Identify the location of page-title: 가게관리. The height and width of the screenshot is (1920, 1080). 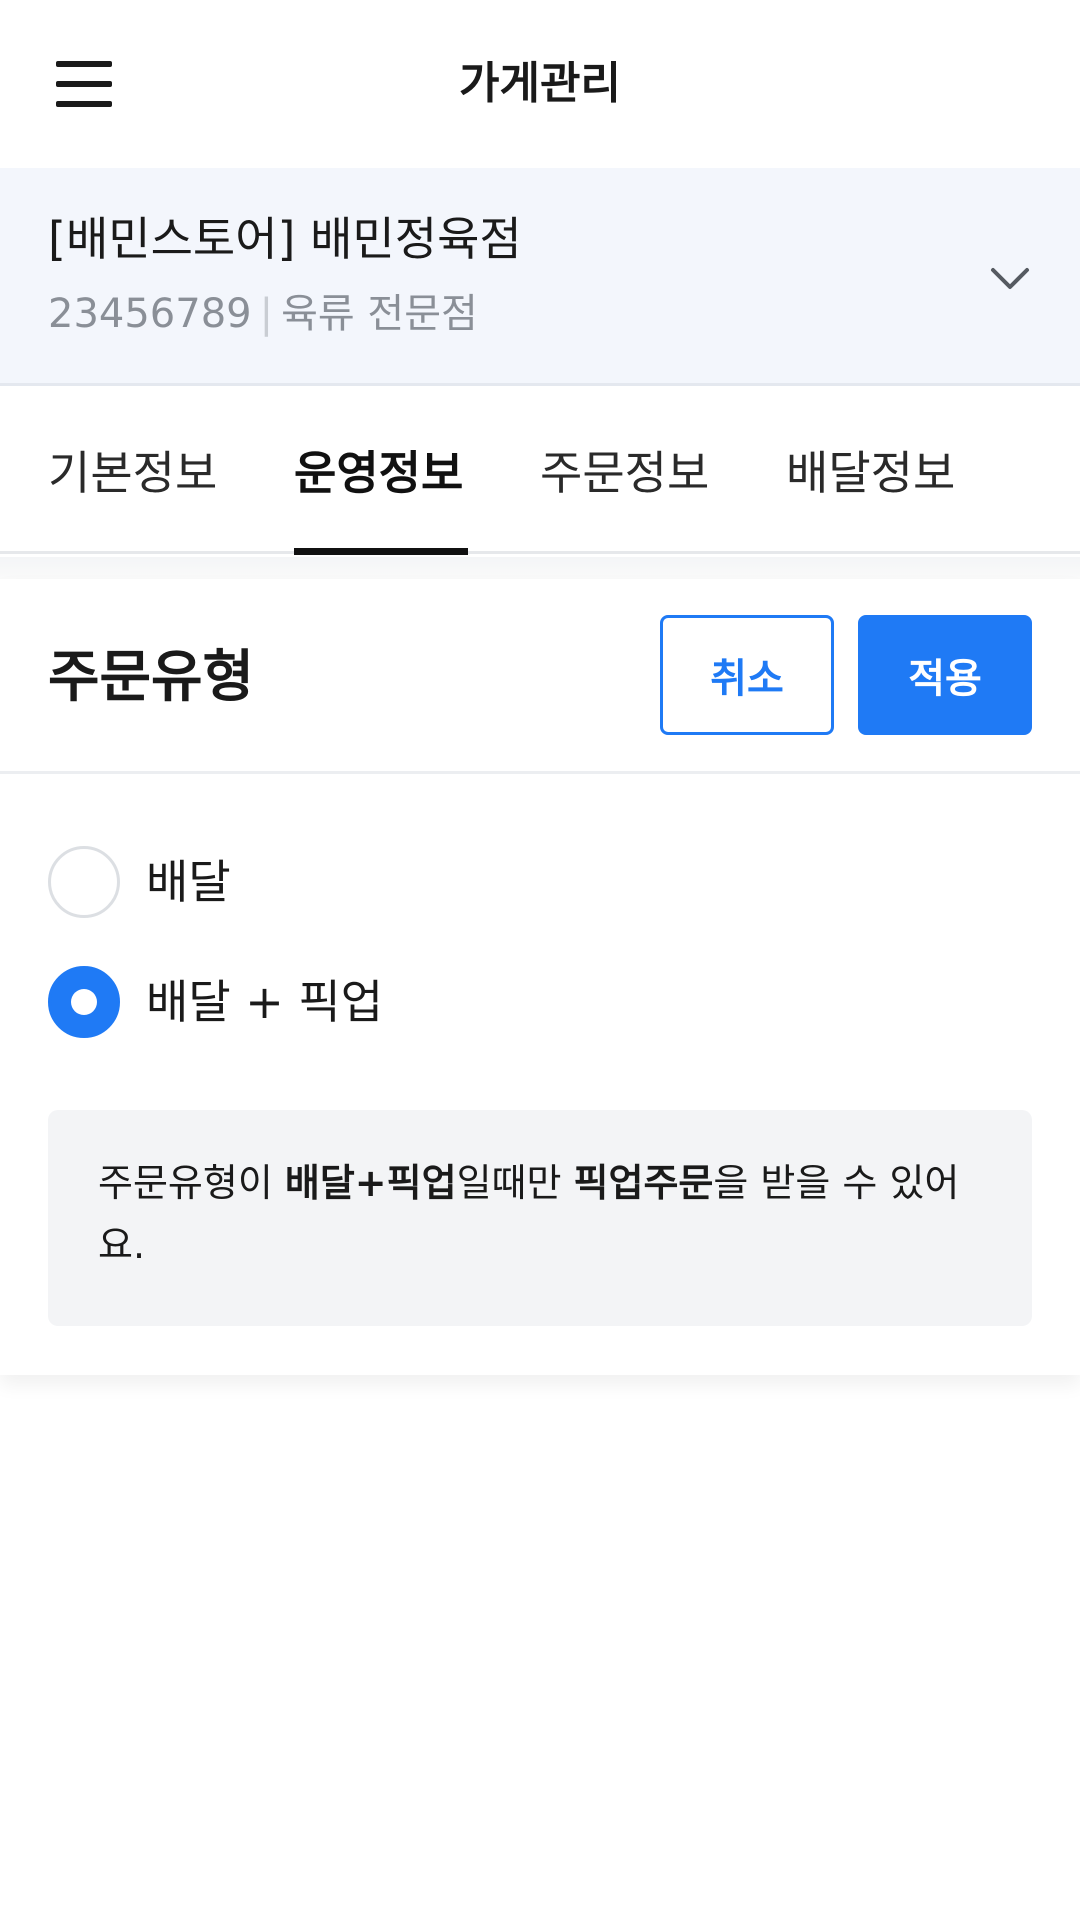
(540, 83).